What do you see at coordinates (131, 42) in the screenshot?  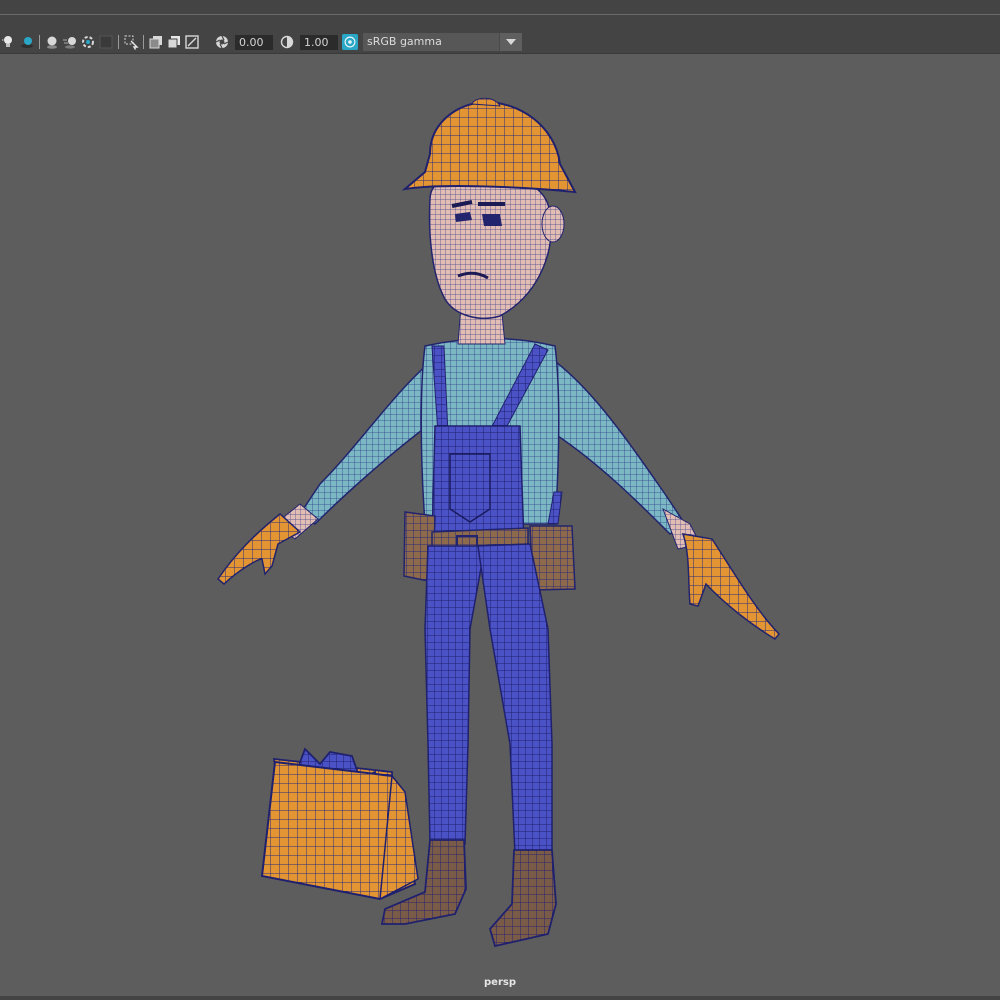 I see `isolate-select-icon` at bounding box center [131, 42].